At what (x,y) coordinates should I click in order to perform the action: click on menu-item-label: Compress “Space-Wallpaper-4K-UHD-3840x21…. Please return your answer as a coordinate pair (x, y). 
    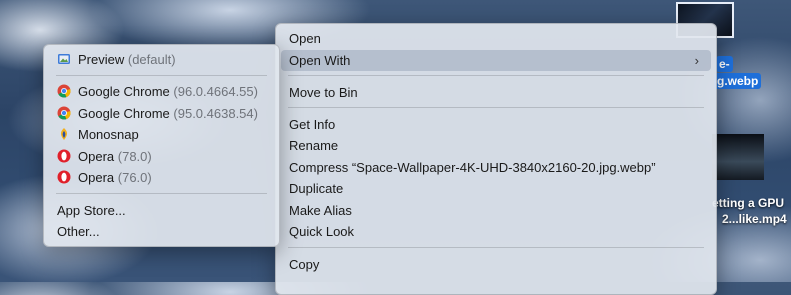
    Looking at the image, I should click on (472, 167).